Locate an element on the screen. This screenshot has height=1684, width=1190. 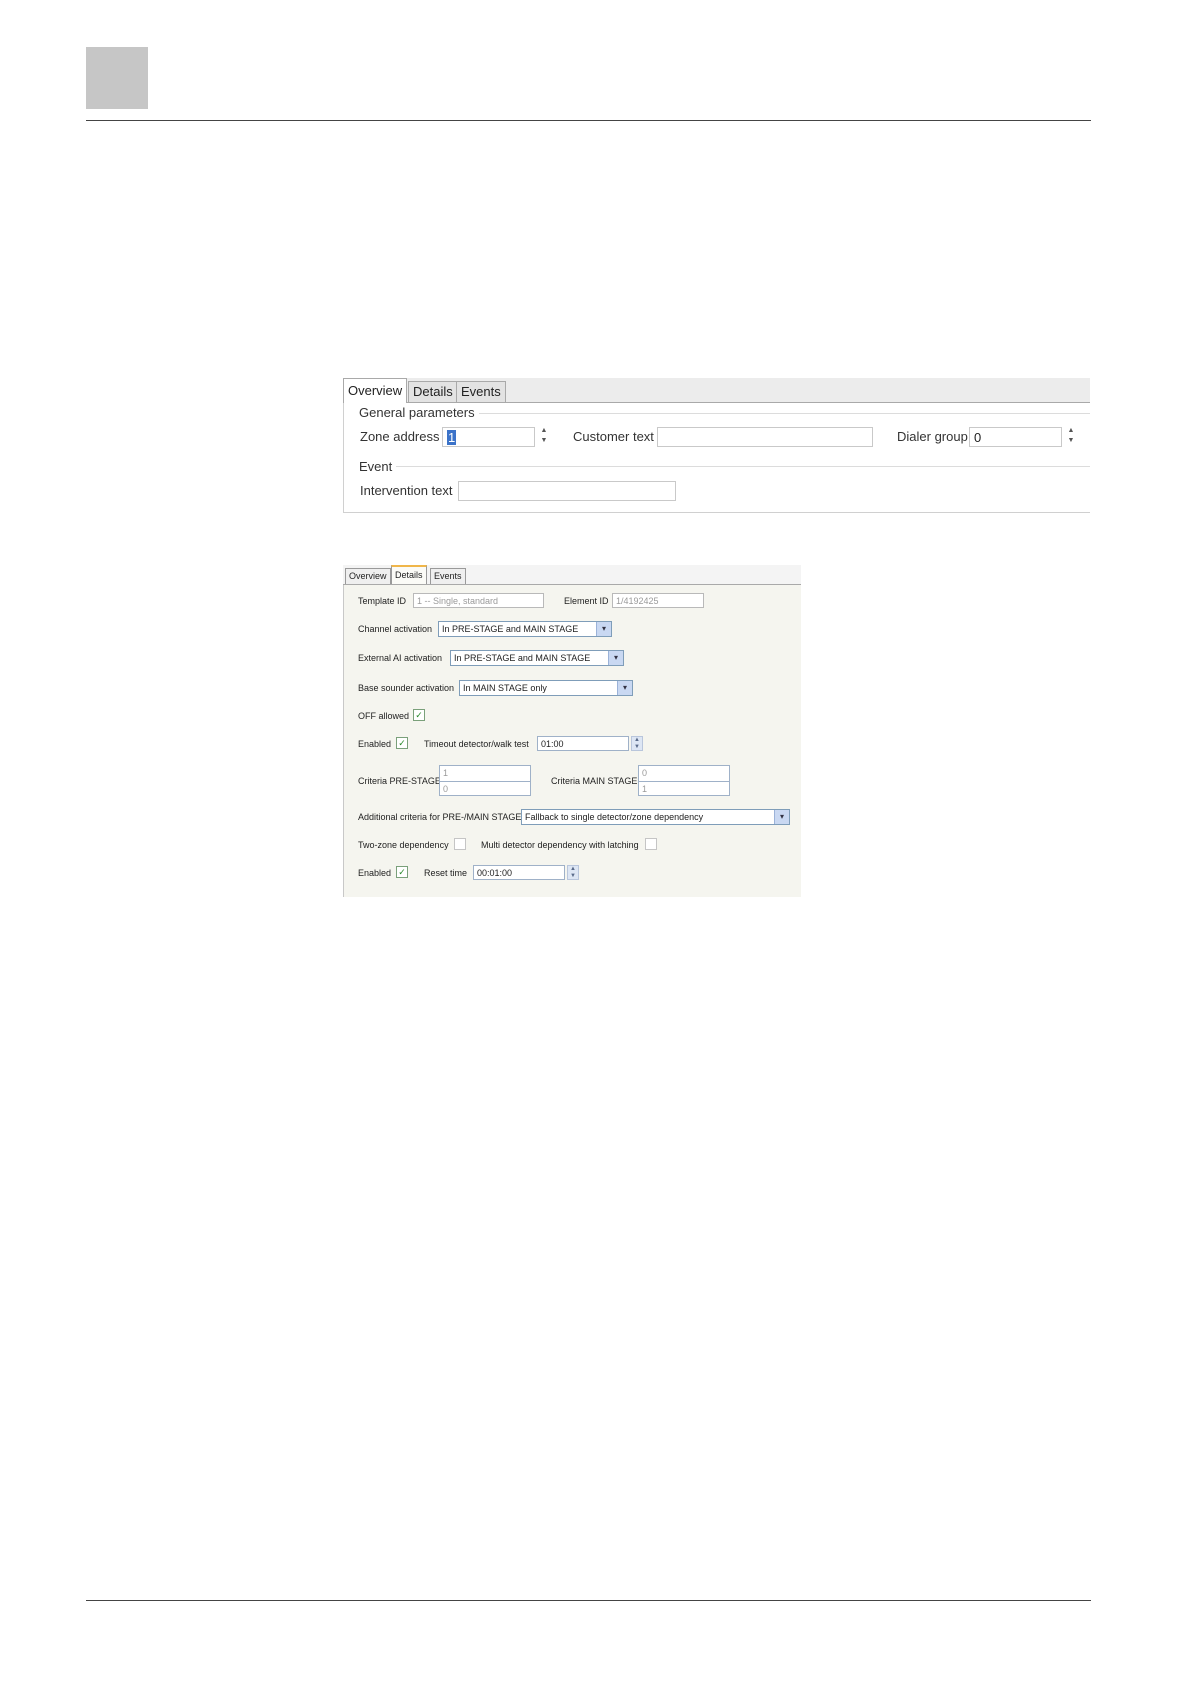
timeout-stepper: ▲ ▼ is located at coordinates (637, 743).